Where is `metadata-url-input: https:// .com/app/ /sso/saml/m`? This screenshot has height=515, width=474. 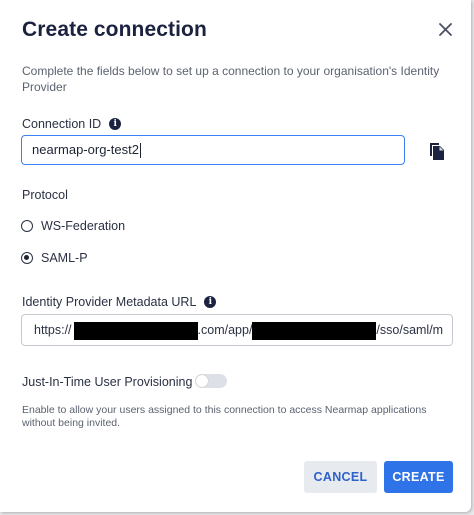 metadata-url-input: https:// .com/app/ /sso/saml/m is located at coordinates (237, 330).